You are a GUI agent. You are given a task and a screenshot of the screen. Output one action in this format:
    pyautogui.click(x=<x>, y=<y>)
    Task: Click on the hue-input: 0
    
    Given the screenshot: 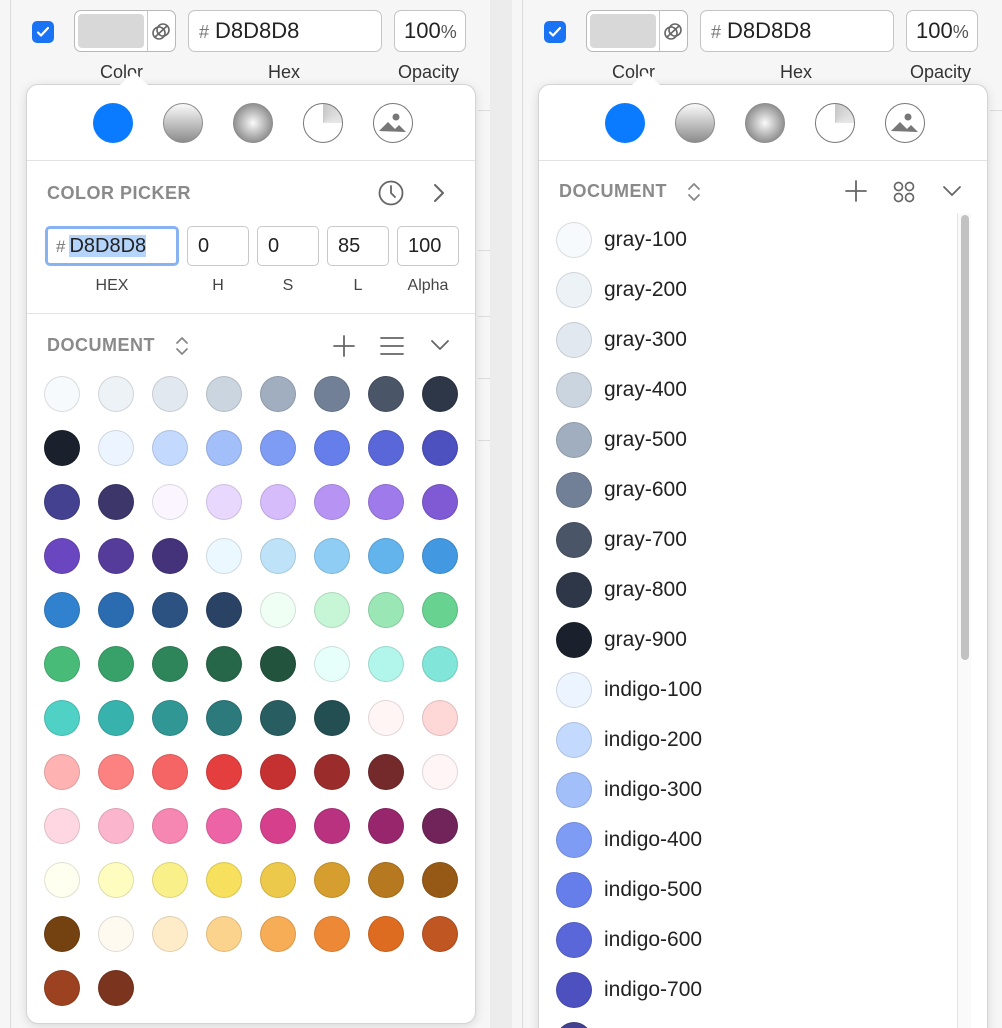 What is the action you would take?
    pyautogui.click(x=218, y=246)
    